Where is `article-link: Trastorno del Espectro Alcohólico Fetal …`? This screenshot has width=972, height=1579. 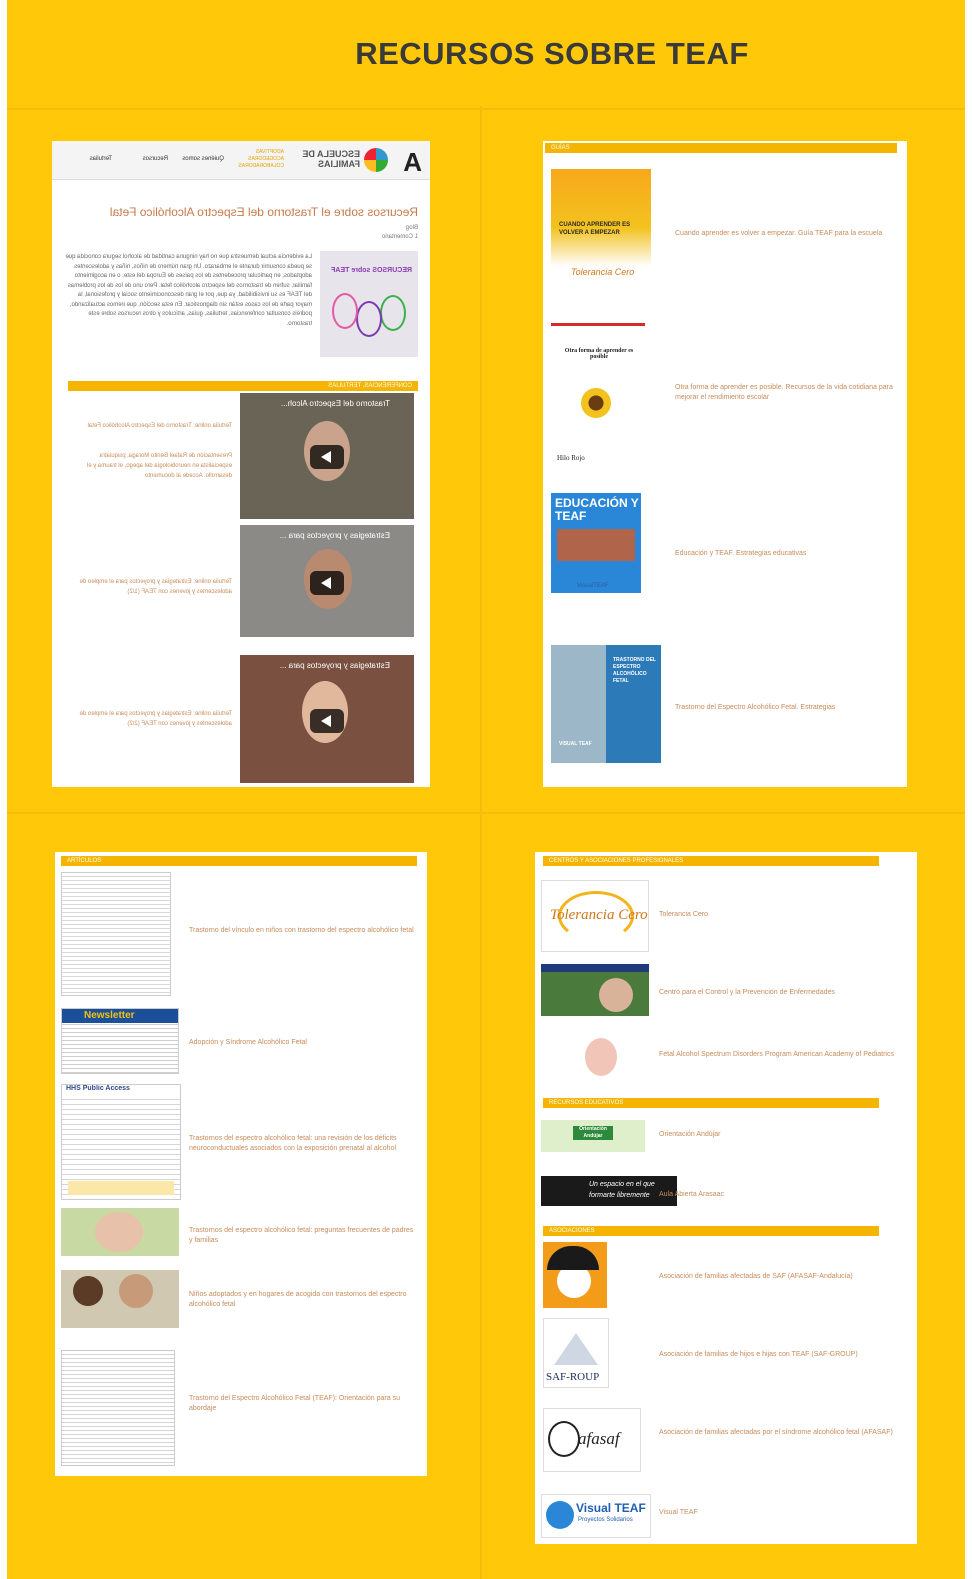 article-link: Trastorno del Espectro Alcohólico Fetal … is located at coordinates (302, 1404).